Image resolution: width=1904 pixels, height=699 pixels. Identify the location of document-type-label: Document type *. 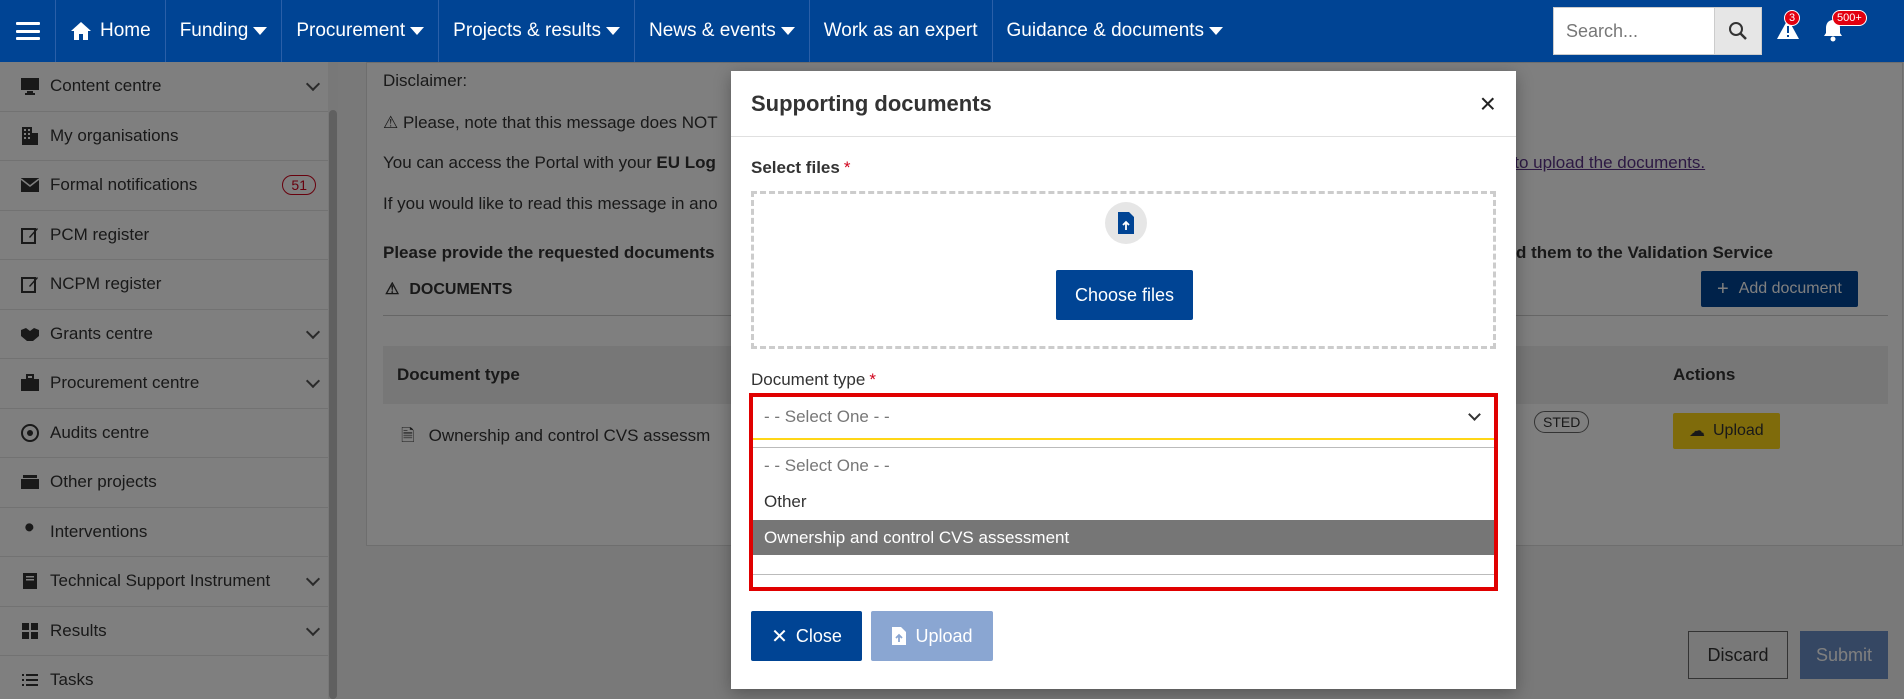
(813, 380).